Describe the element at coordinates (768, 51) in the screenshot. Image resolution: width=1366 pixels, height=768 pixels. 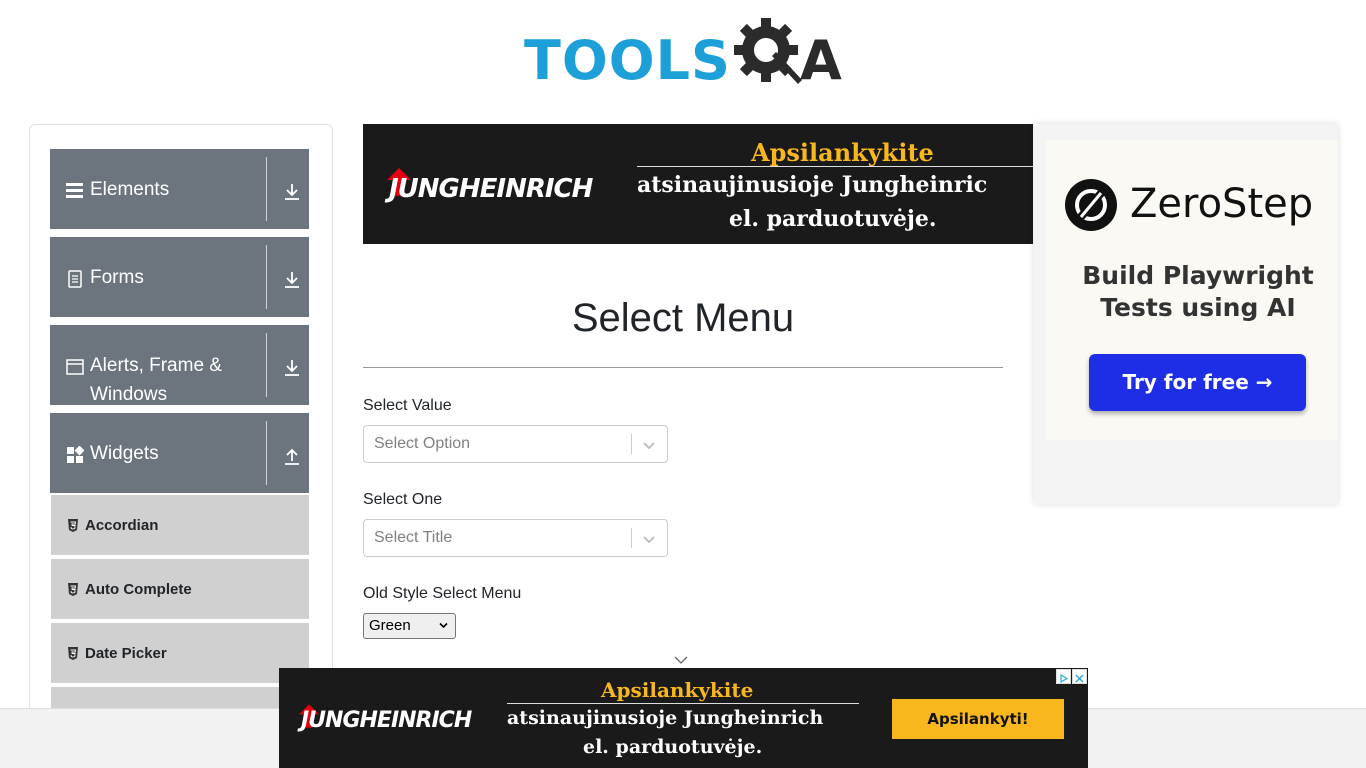
I see `gear-icon` at that location.